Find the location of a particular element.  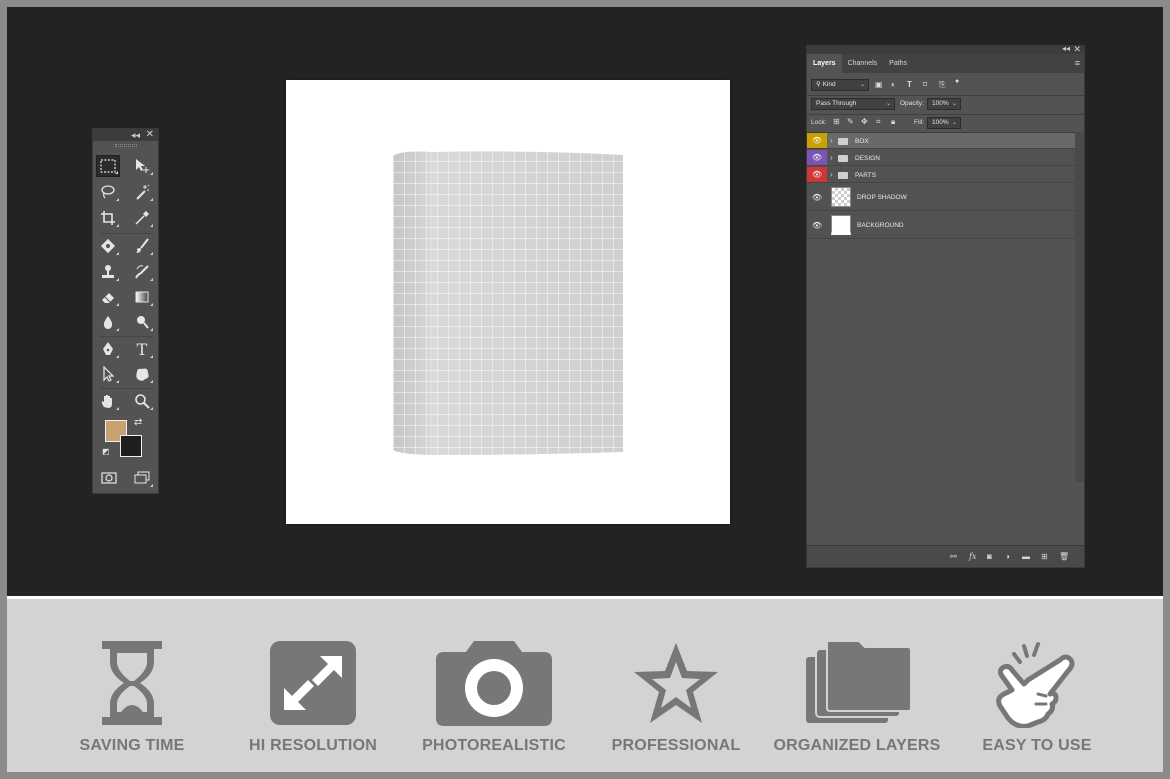

lock-all-icon: 🔒︎ is located at coordinates (893, 122).